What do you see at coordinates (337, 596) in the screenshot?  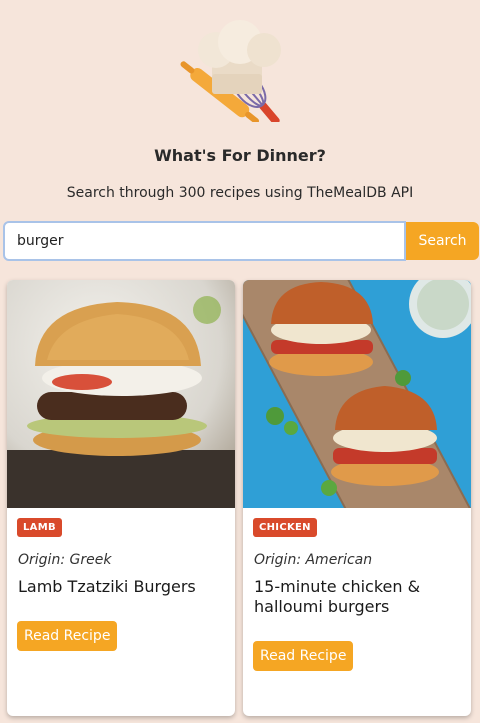 I see `recipe-title: 15-minute chicken & halloumi burgers` at bounding box center [337, 596].